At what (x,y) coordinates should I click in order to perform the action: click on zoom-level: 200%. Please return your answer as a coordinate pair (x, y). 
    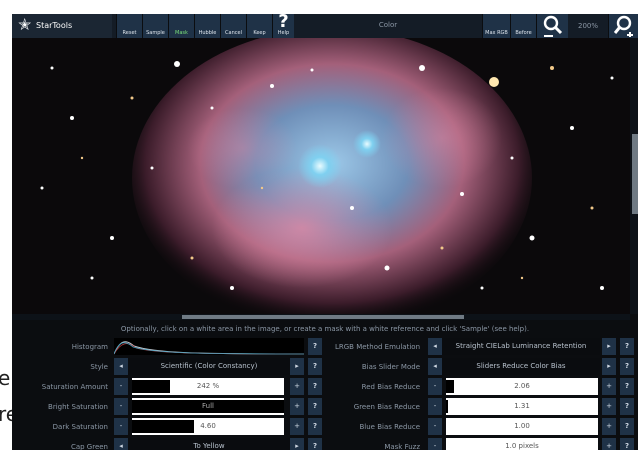
    Looking at the image, I should click on (588, 26).